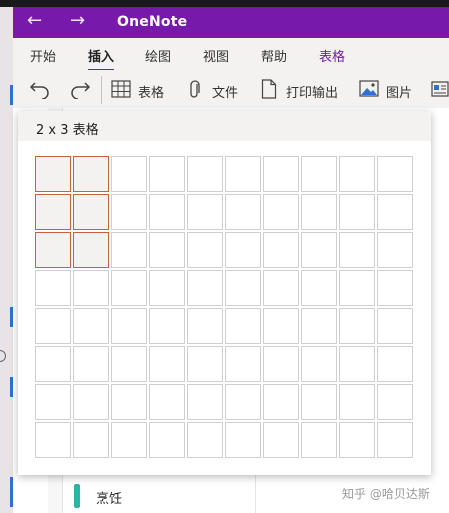 This screenshot has height=513, width=449. What do you see at coordinates (269, 89) in the screenshot?
I see `document-icon` at bounding box center [269, 89].